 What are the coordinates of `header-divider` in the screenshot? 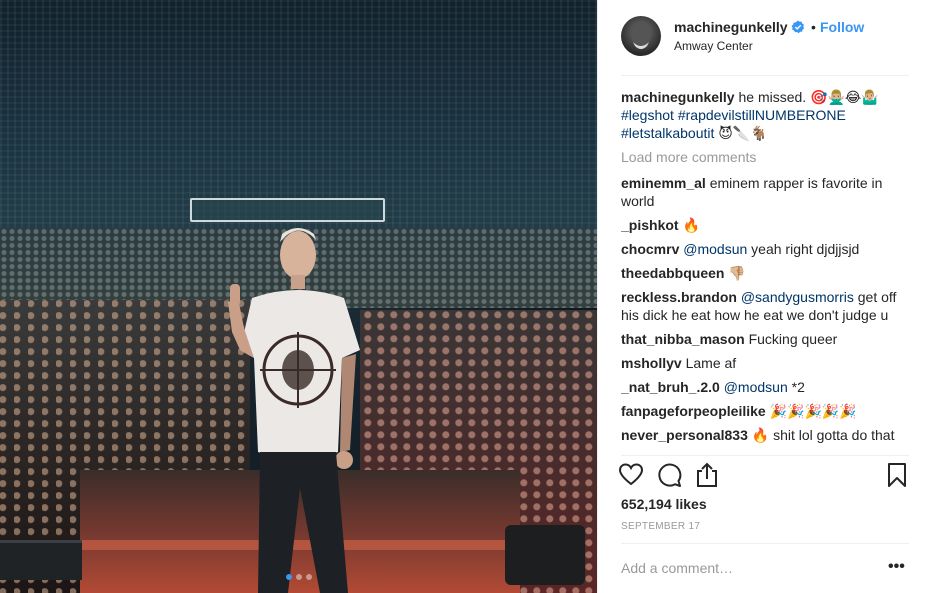 It's located at (765, 75).